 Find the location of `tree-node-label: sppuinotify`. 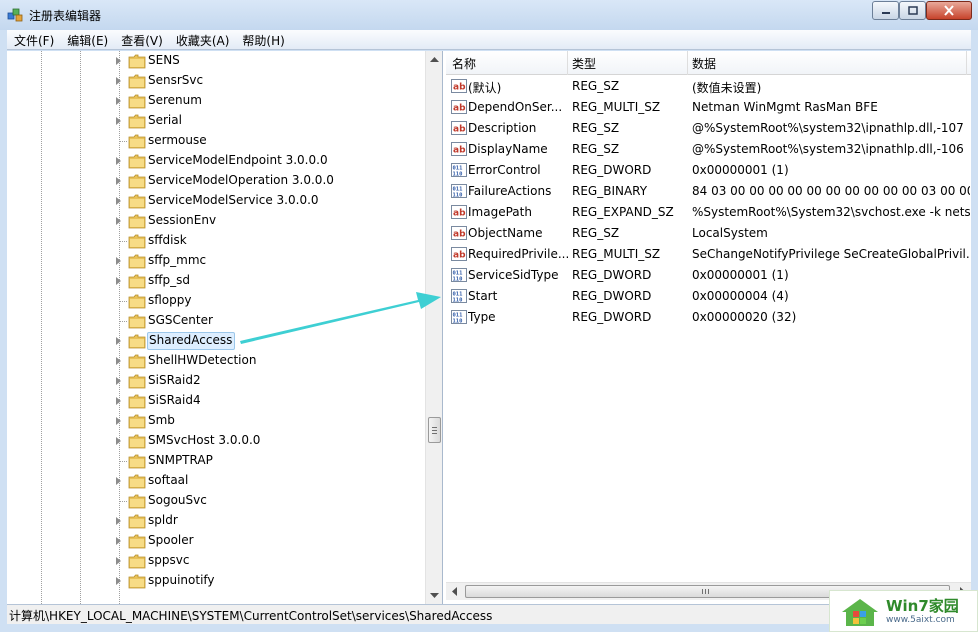

tree-node-label: sppuinotify is located at coordinates (182, 581).